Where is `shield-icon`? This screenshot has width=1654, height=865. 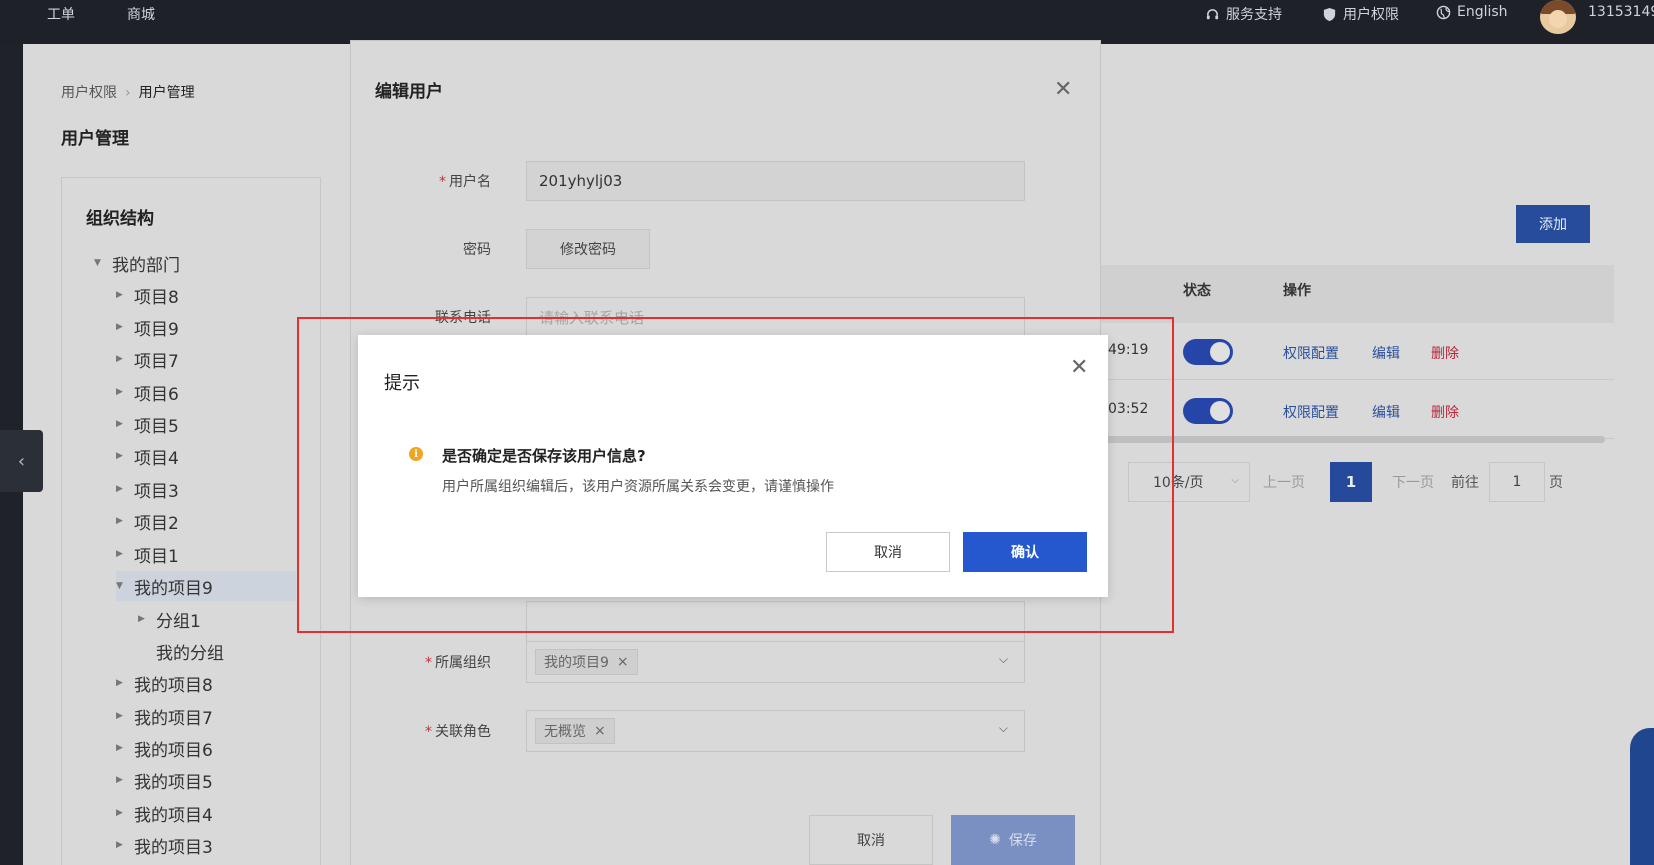 shield-icon is located at coordinates (1329, 14).